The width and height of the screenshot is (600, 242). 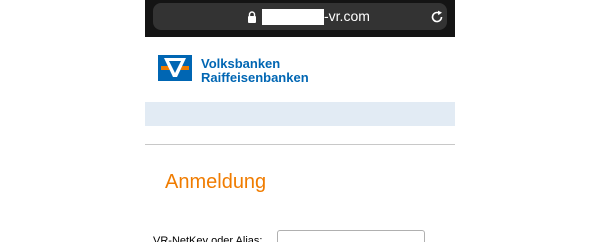 I want to click on url-text: -vr.com, so click(x=347, y=16).